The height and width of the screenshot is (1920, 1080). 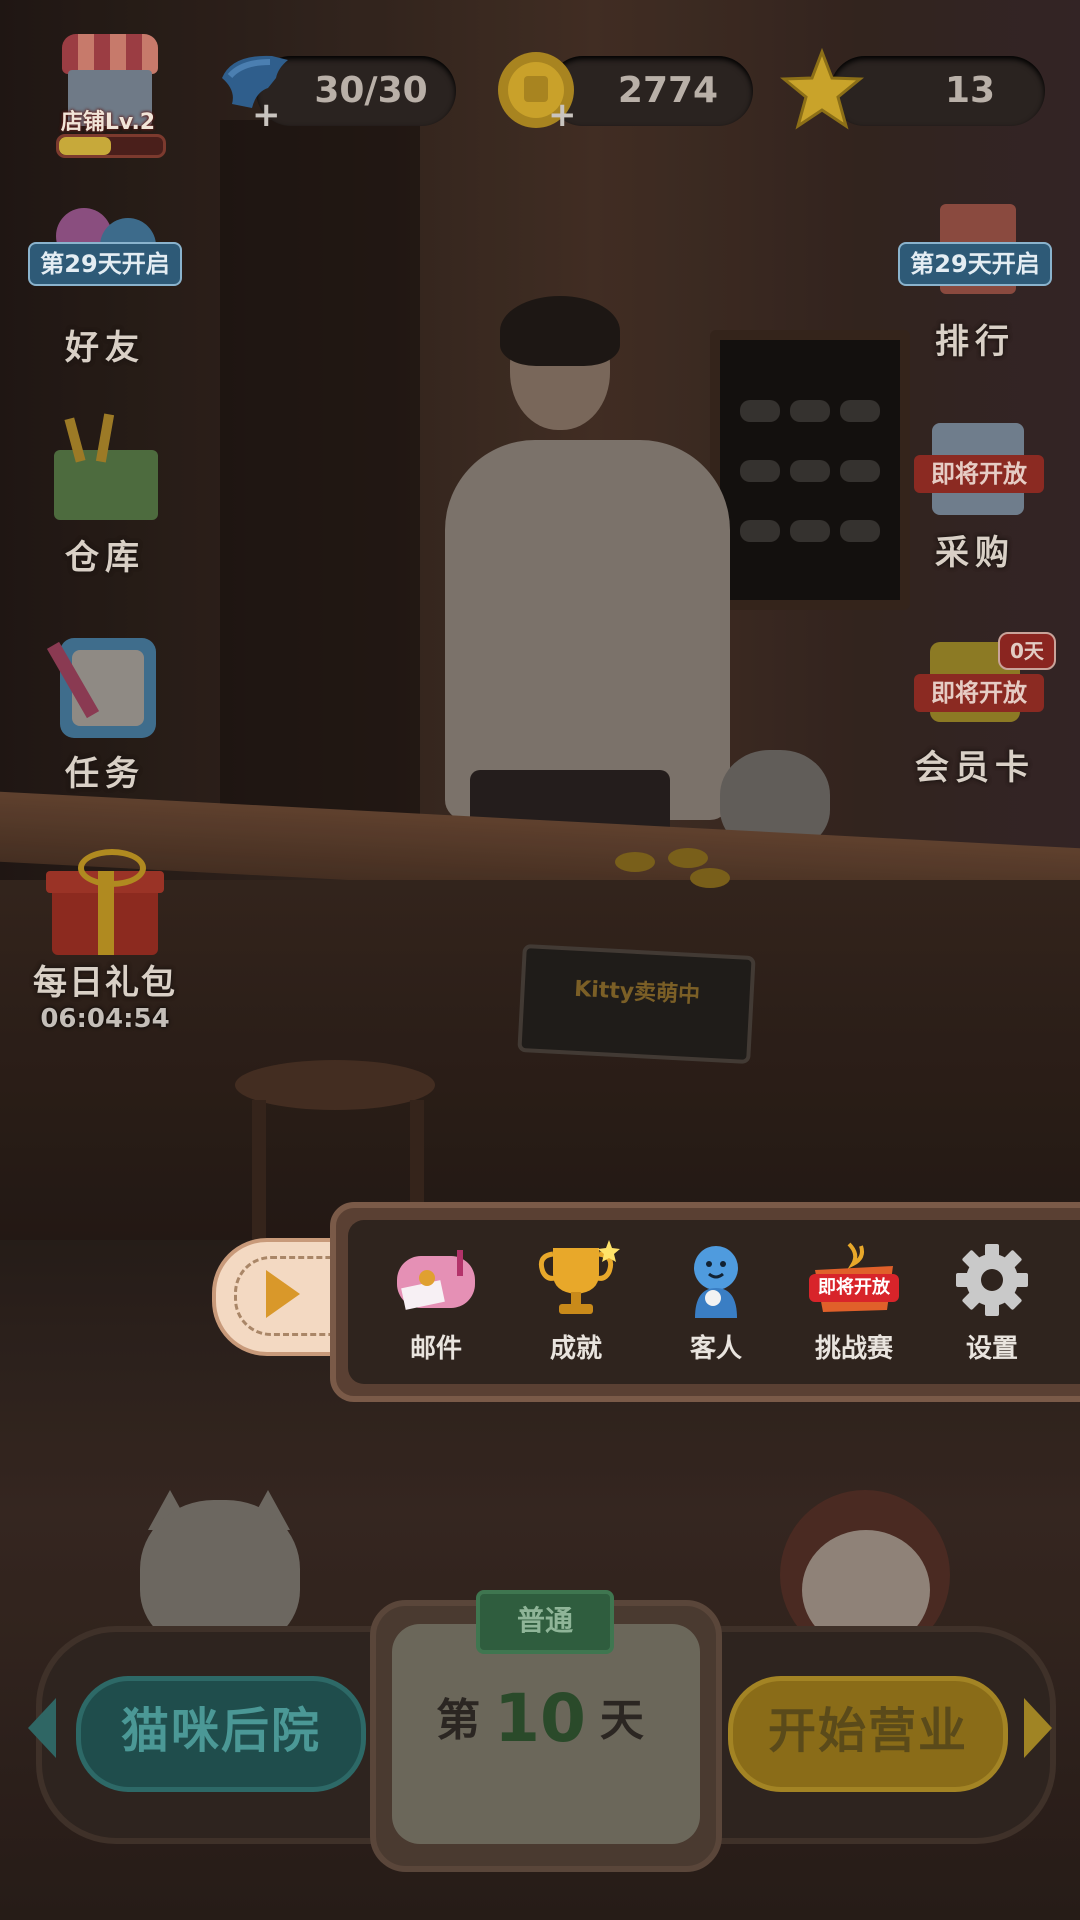 What do you see at coordinates (85, 146) in the screenshot?
I see `shop-progress-fill` at bounding box center [85, 146].